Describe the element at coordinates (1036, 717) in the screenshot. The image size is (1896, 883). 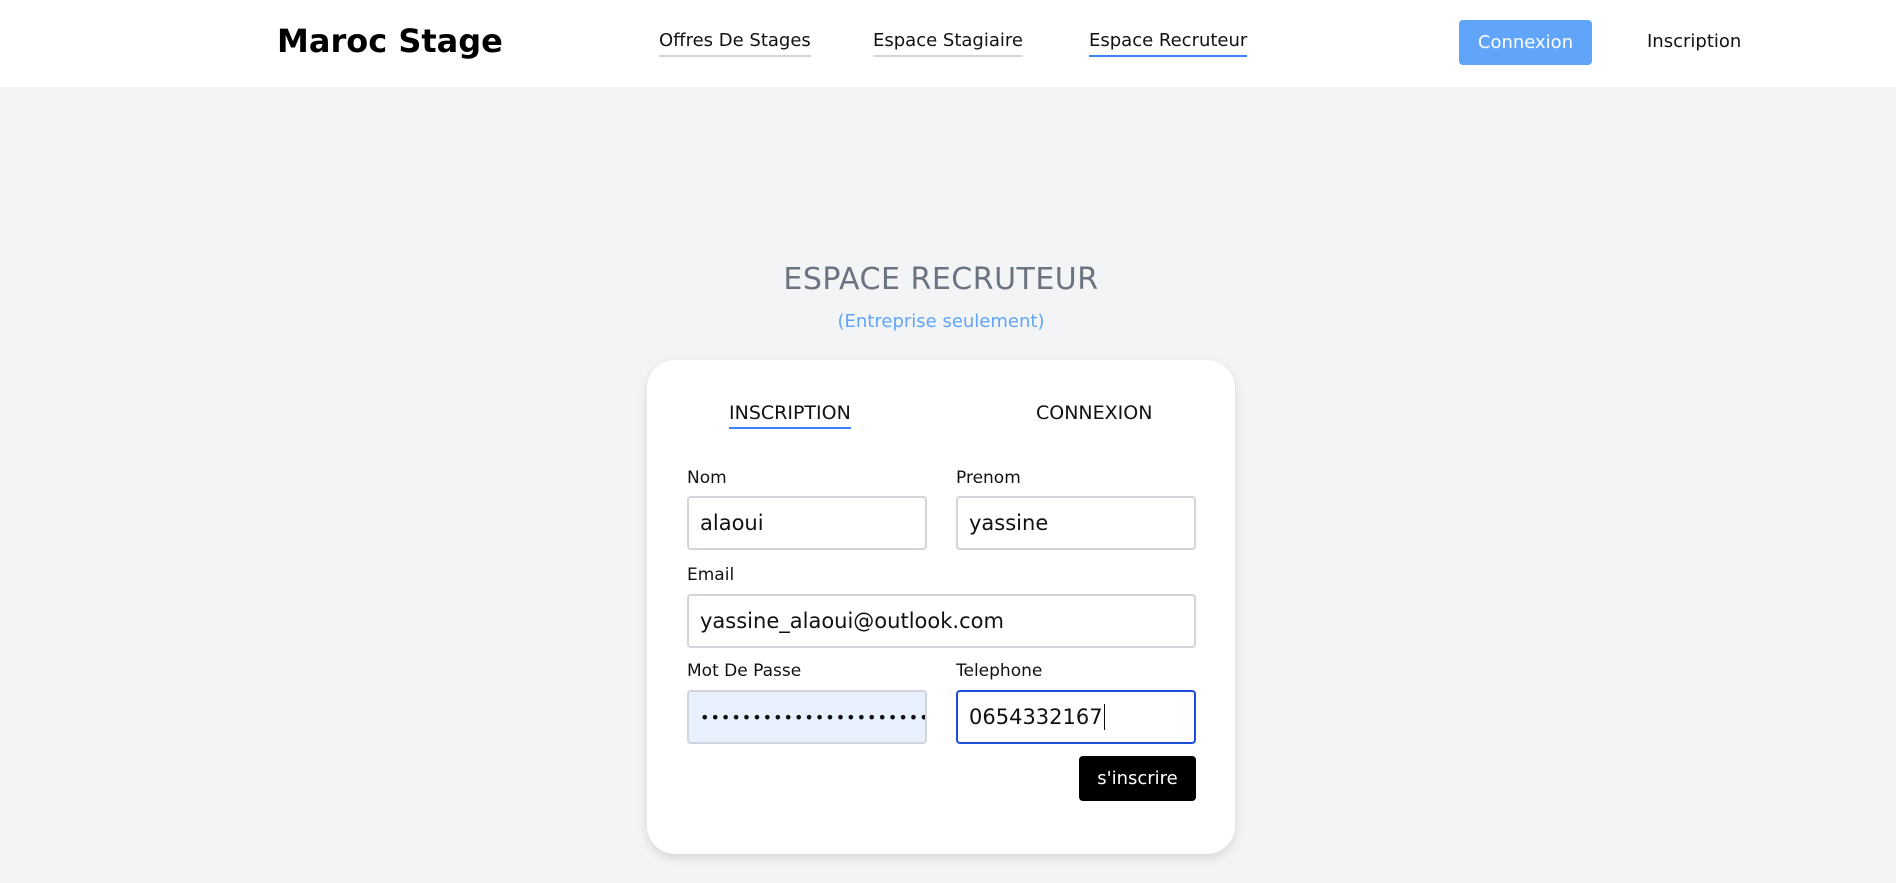
I see `telephone-value: 0654332167` at that location.